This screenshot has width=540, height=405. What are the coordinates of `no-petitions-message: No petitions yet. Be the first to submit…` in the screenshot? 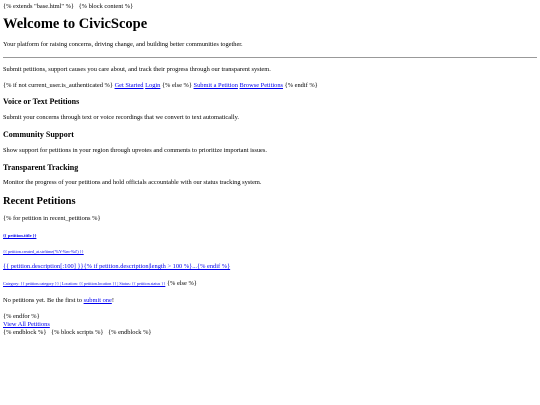 It's located at (270, 301).